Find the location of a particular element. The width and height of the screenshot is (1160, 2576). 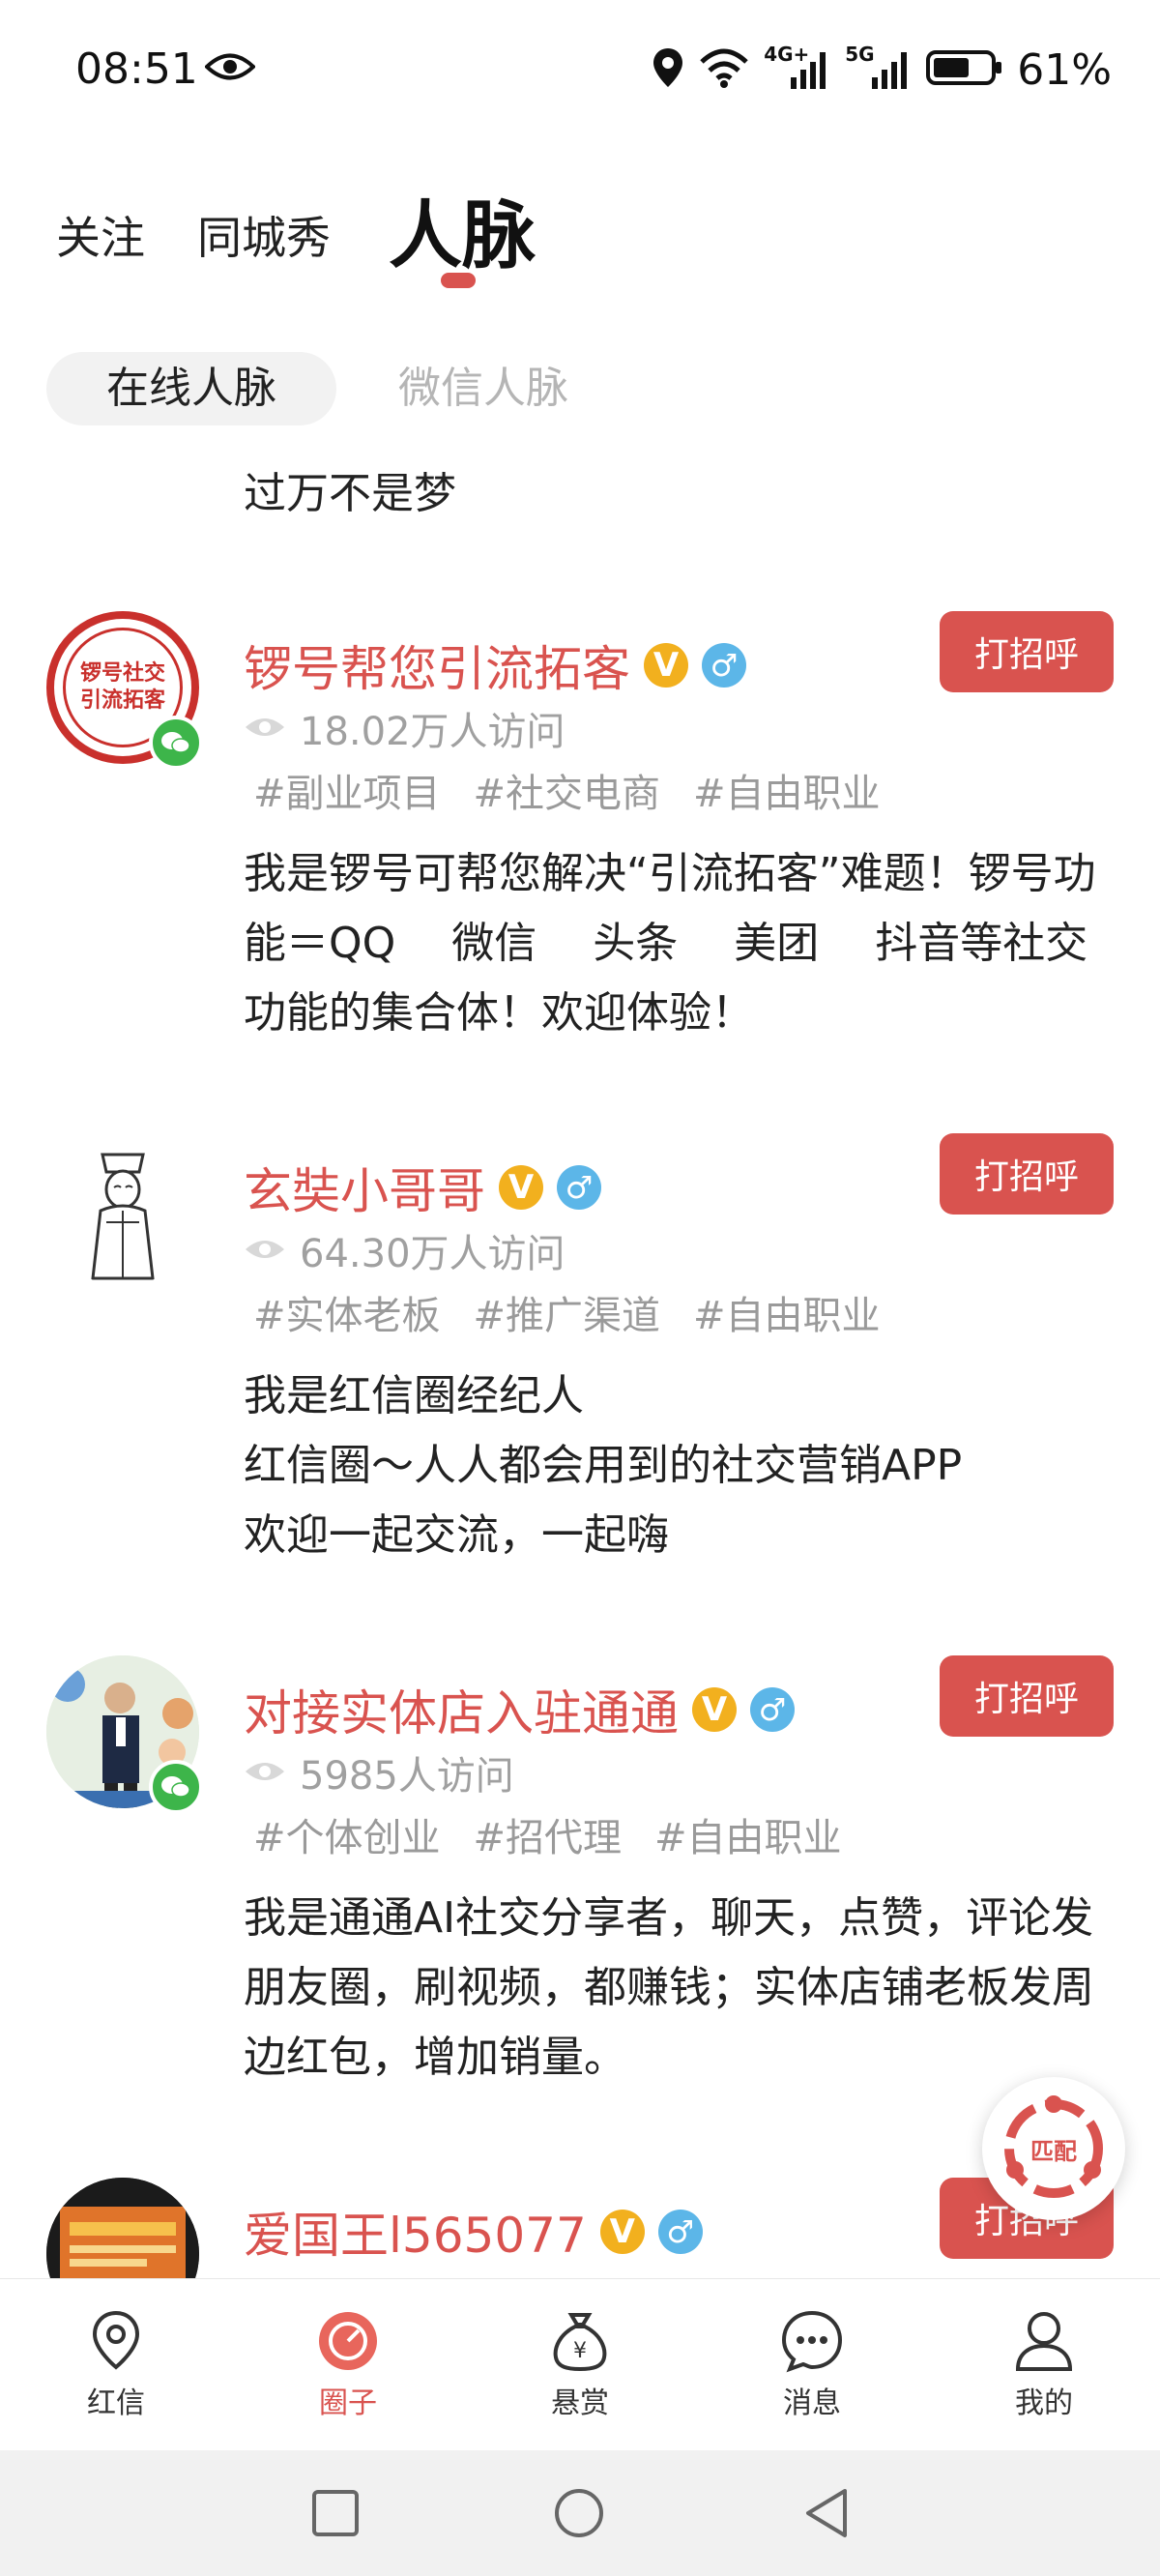

user-name-row: 对接实体店入驻通通 V ♂ is located at coordinates (519, 1709).